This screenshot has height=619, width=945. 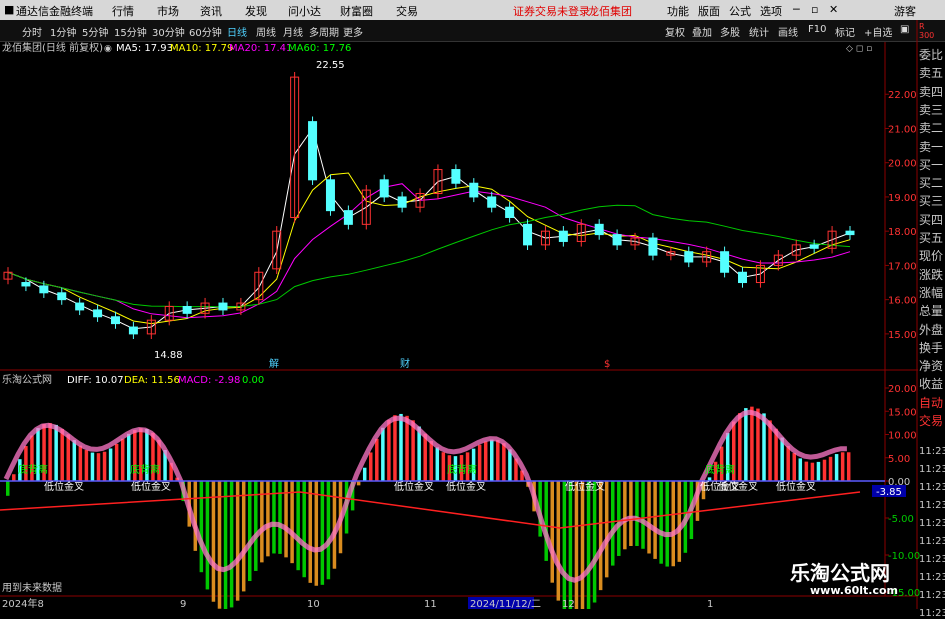 What do you see at coordinates (859, 49) in the screenshot?
I see `window-controls-icon: ◇ ◻ ▫` at bounding box center [859, 49].